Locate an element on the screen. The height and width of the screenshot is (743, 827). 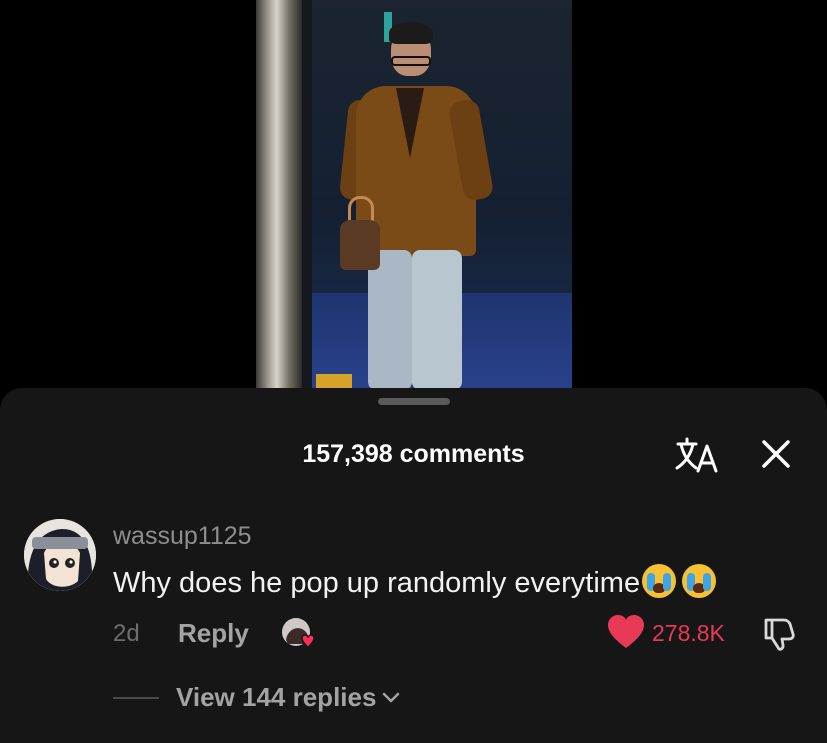
comment-timestamp: 2d is located at coordinates (126, 633).